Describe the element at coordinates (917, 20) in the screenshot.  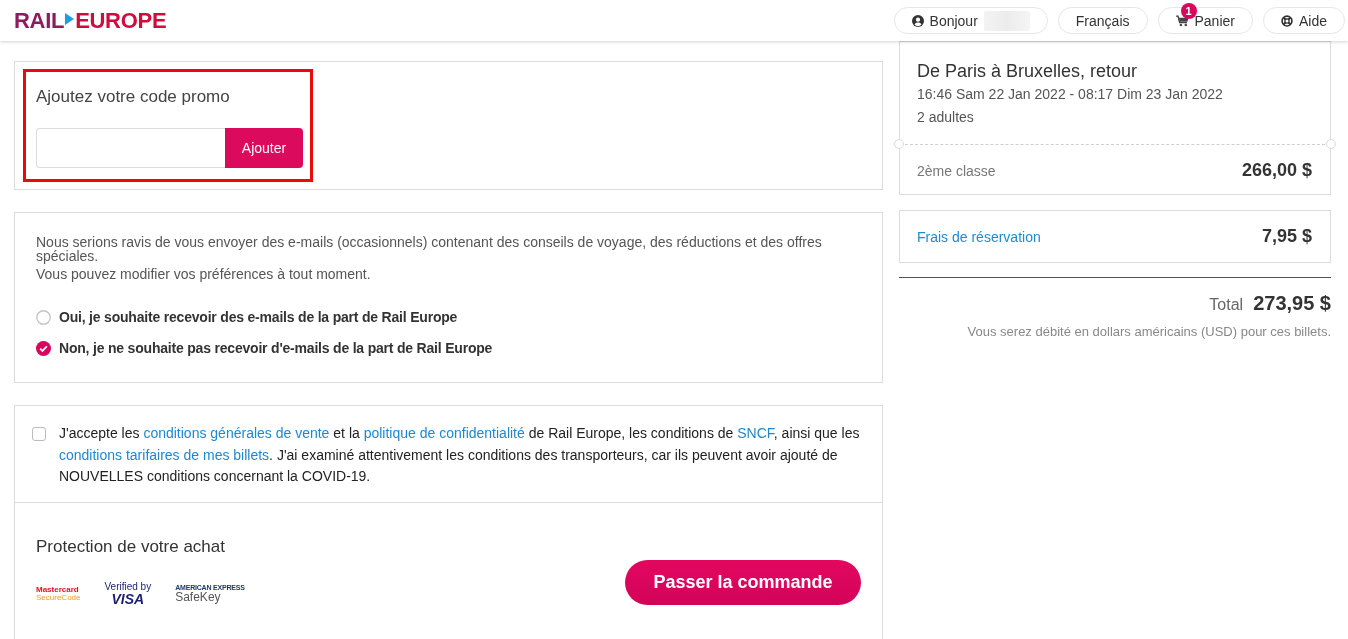
I see `user-icon` at that location.